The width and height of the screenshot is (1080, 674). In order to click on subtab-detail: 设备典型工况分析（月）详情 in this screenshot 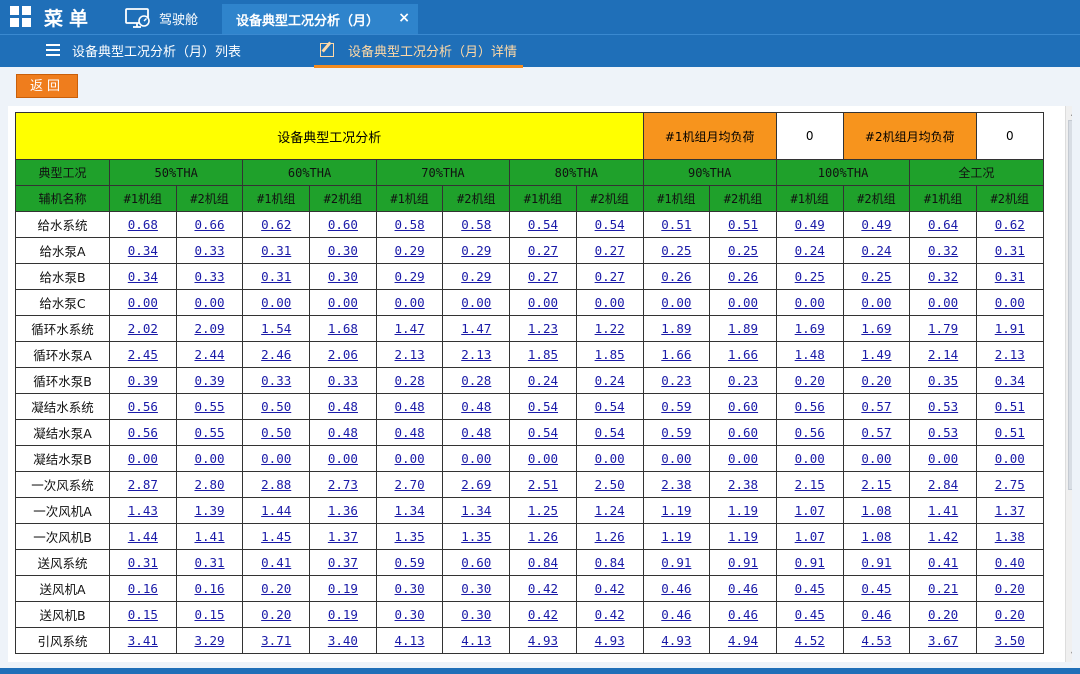, I will do `click(419, 51)`.